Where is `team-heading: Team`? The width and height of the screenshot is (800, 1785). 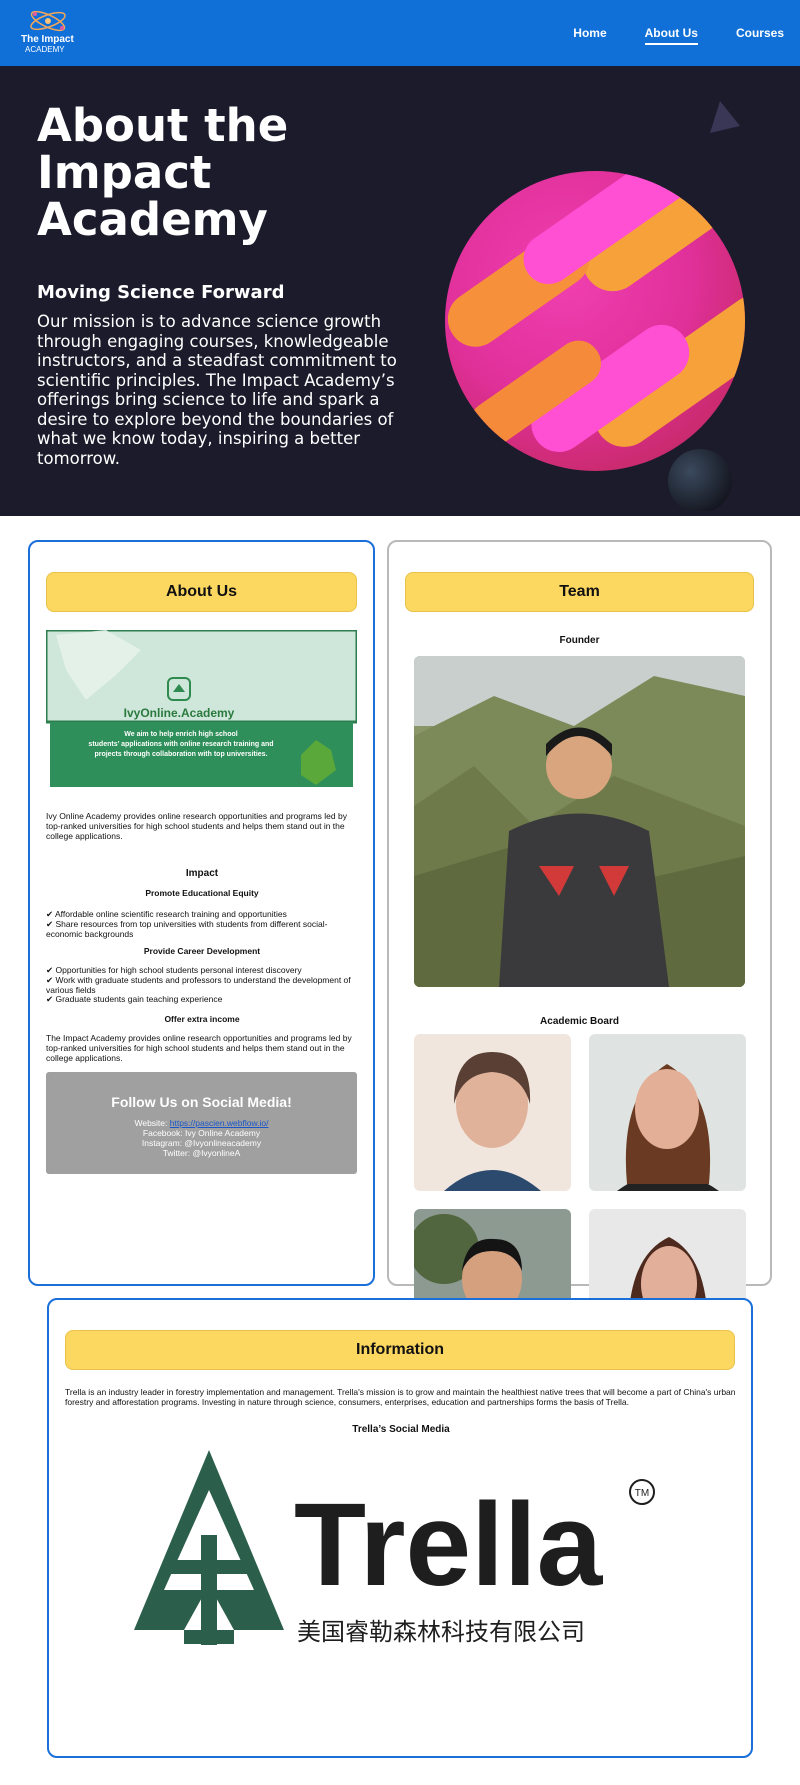 team-heading: Team is located at coordinates (579, 592).